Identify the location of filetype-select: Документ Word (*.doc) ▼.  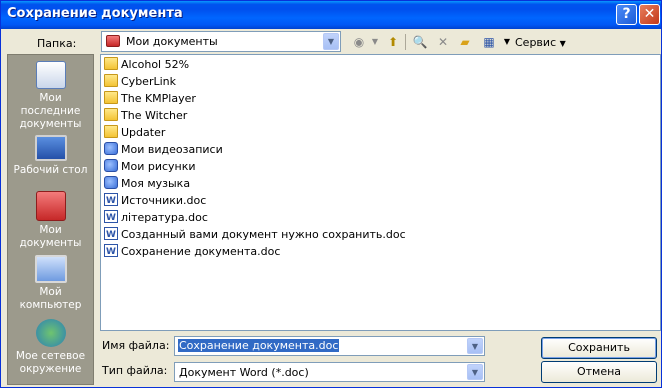
(329, 372).